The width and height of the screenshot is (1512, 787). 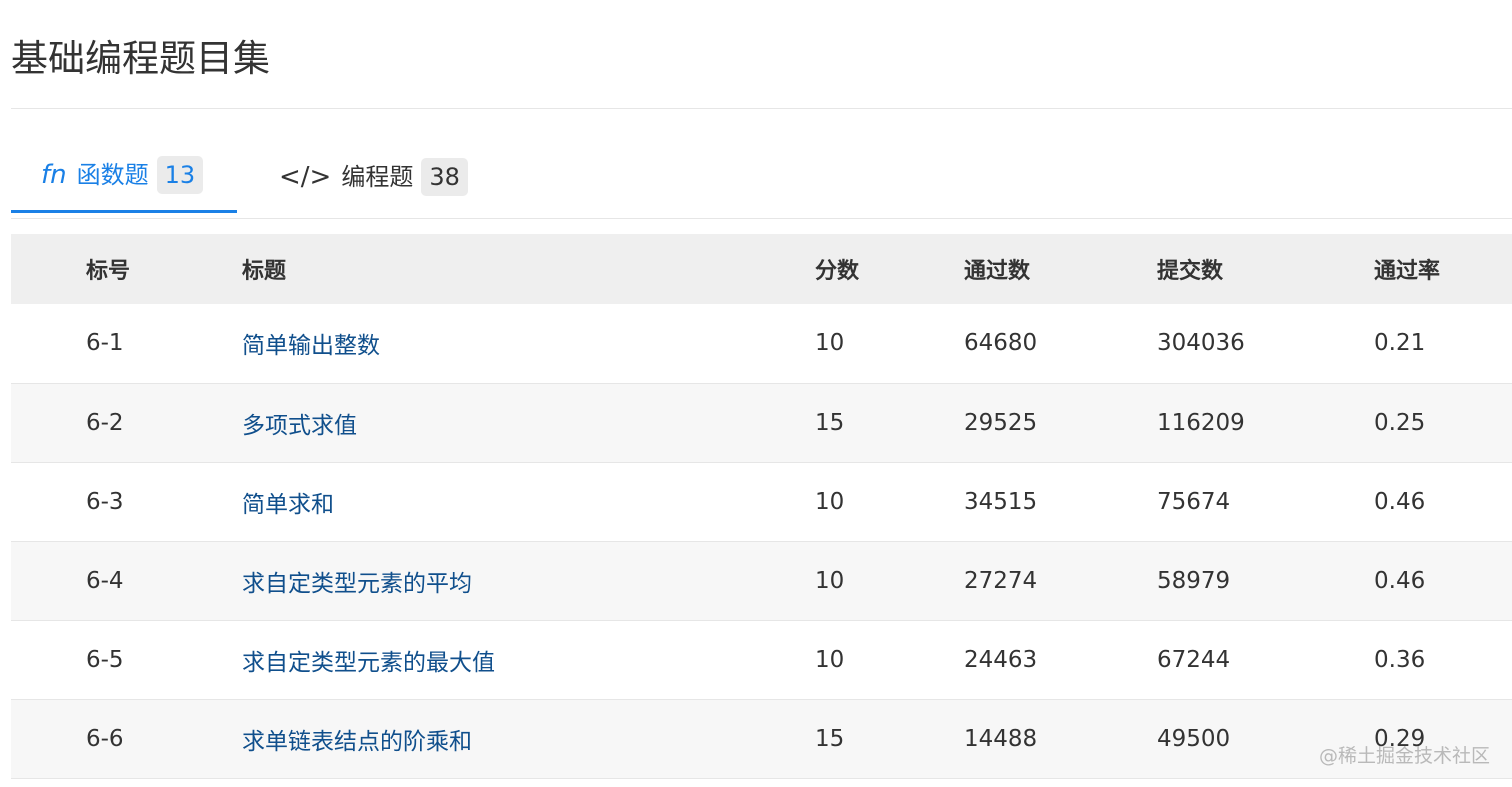 What do you see at coordinates (997, 271) in the screenshot?
I see `header-passed: 通过数` at bounding box center [997, 271].